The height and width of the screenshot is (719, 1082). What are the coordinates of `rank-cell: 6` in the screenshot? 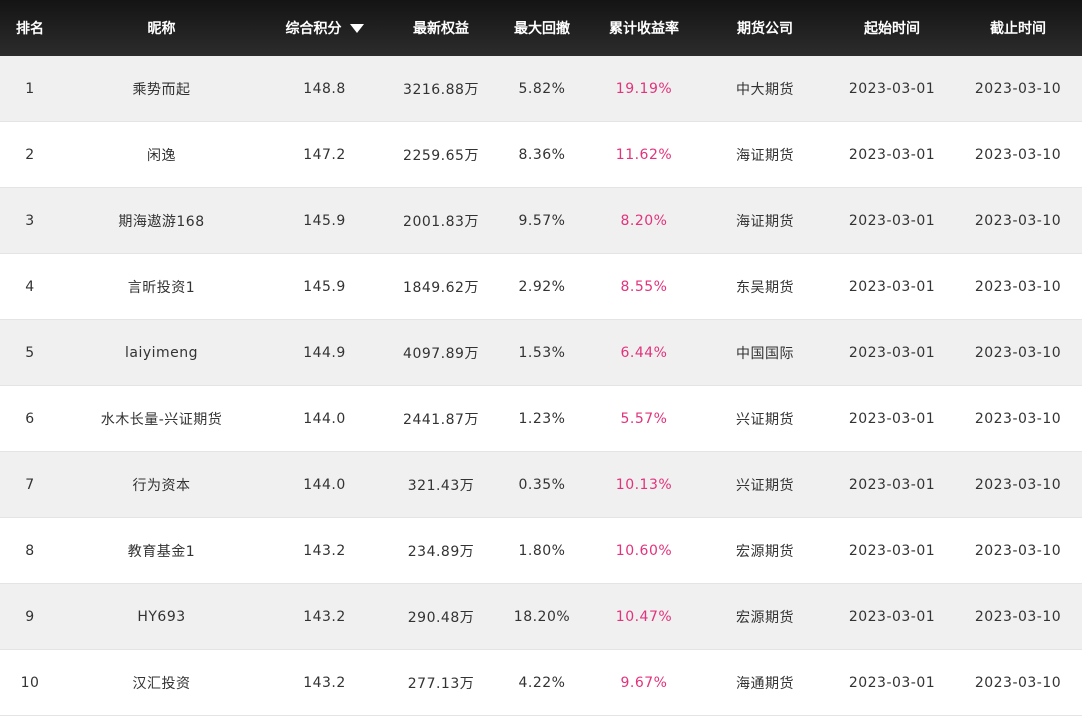 It's located at (30, 418).